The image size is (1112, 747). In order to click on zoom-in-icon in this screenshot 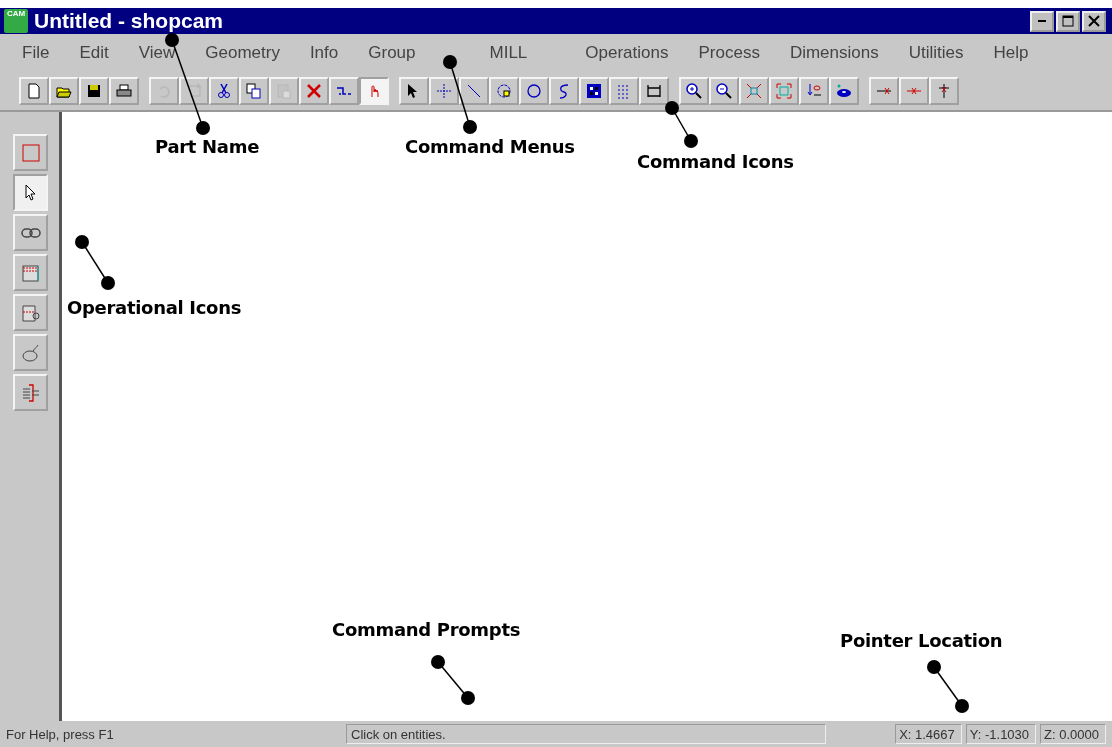, I will do `click(694, 91)`.